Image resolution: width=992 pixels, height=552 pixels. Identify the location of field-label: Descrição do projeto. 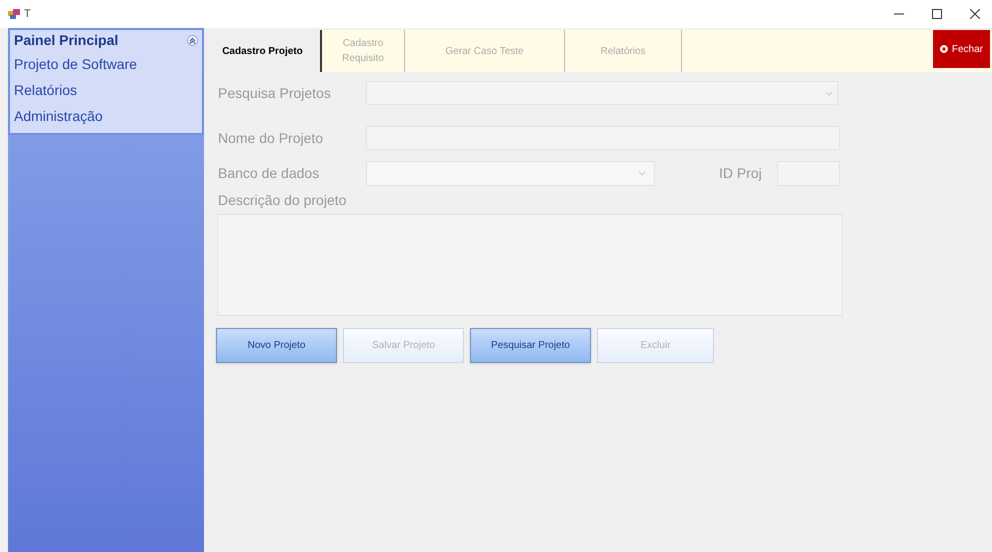
(283, 200).